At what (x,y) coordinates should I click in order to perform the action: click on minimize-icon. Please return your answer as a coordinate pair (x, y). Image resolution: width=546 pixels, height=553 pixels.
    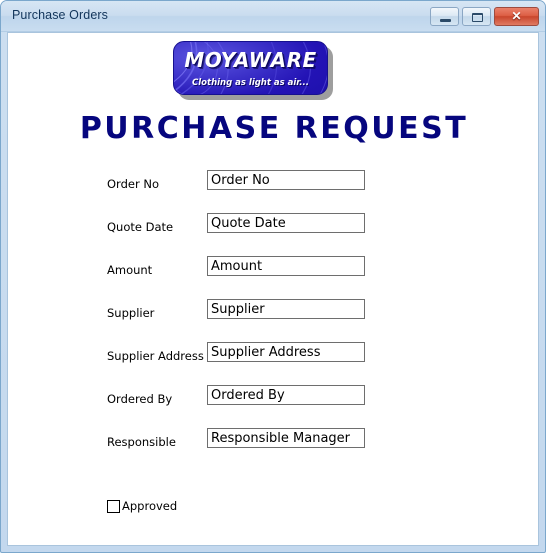
    Looking at the image, I should click on (445, 20).